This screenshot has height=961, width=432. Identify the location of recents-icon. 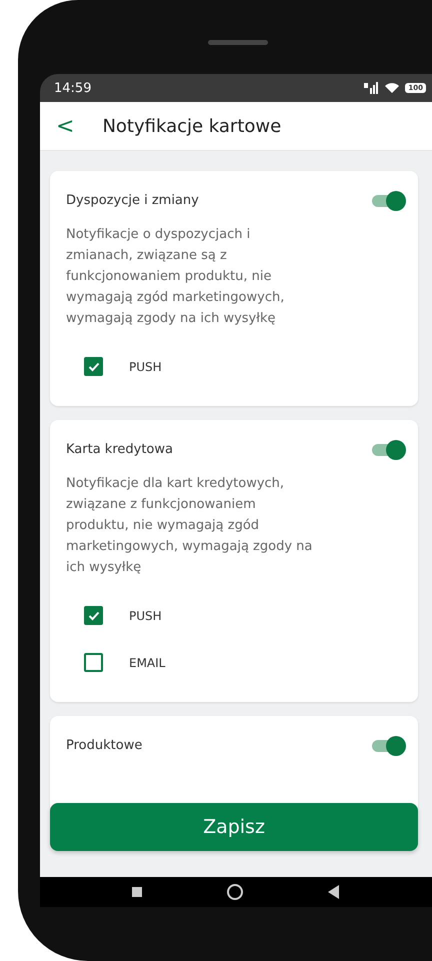
(137, 892).